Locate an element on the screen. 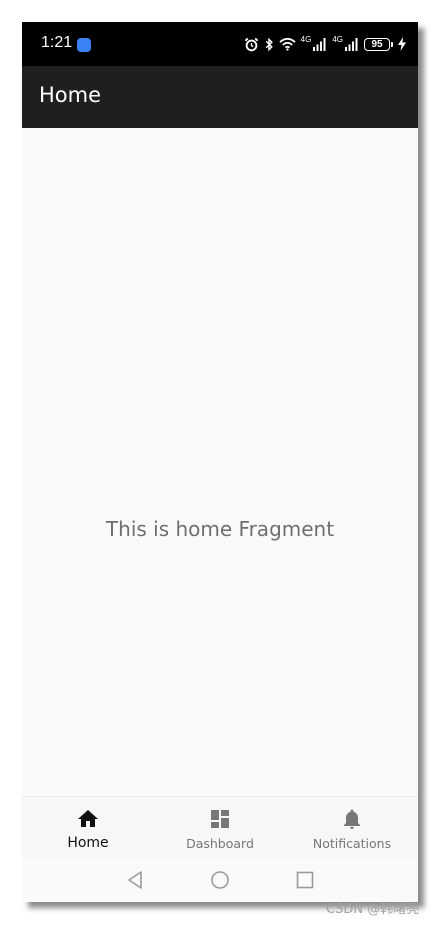 Image resolution: width=441 pixels, height=925 pixels. bottom-navigation: Home Dashboard Notifications is located at coordinates (220, 827).